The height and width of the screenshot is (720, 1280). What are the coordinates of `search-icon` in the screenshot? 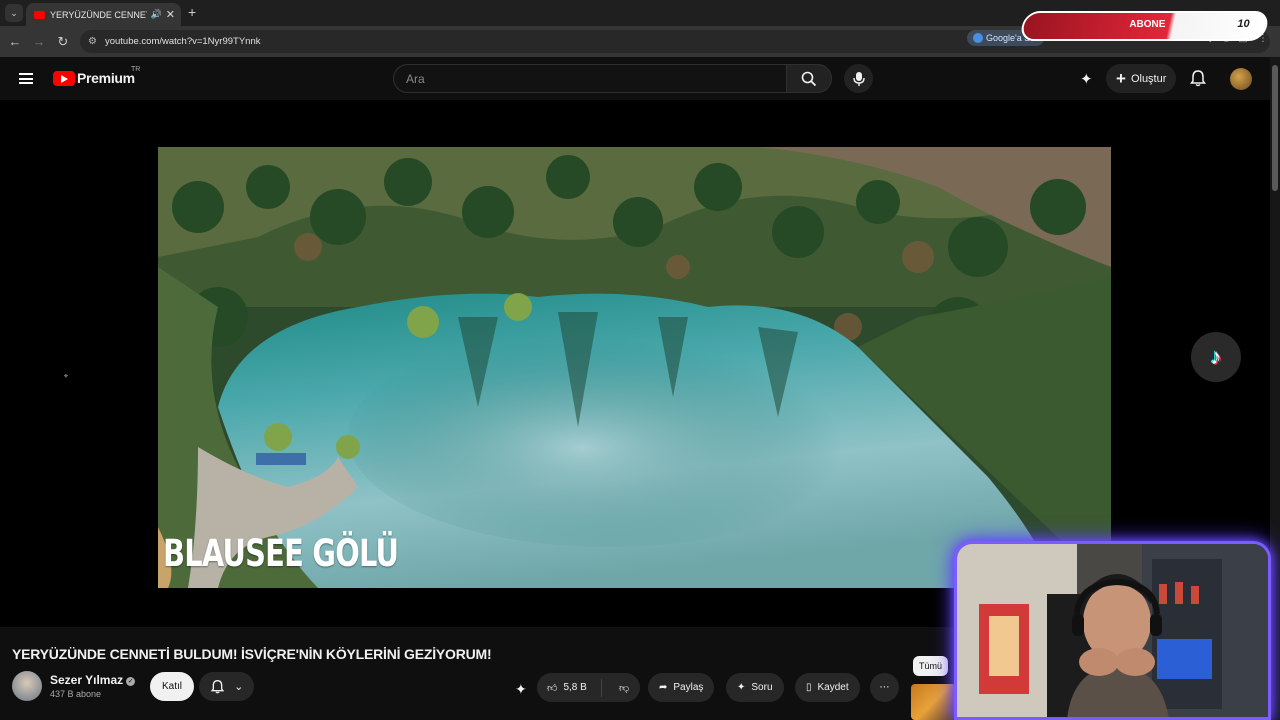 It's located at (809, 78).